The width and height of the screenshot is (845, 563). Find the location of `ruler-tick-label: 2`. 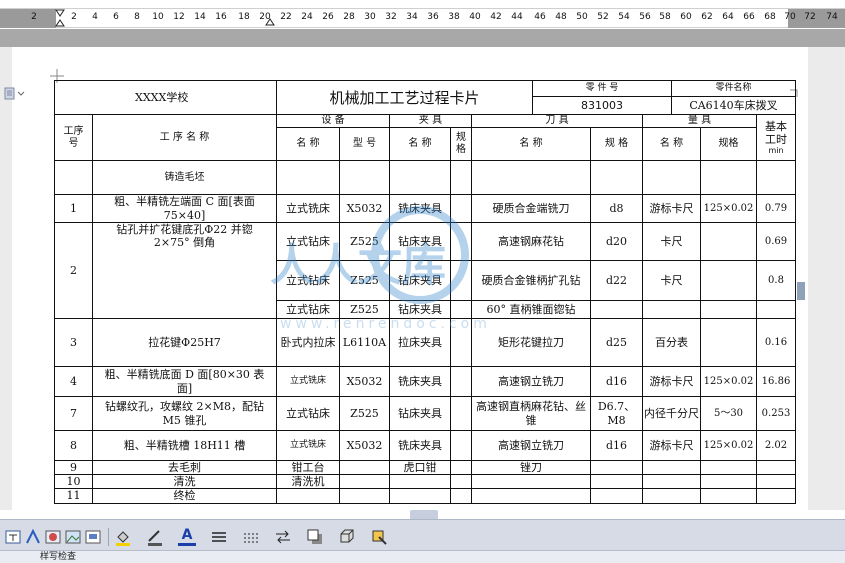

ruler-tick-label: 2 is located at coordinates (34, 17).